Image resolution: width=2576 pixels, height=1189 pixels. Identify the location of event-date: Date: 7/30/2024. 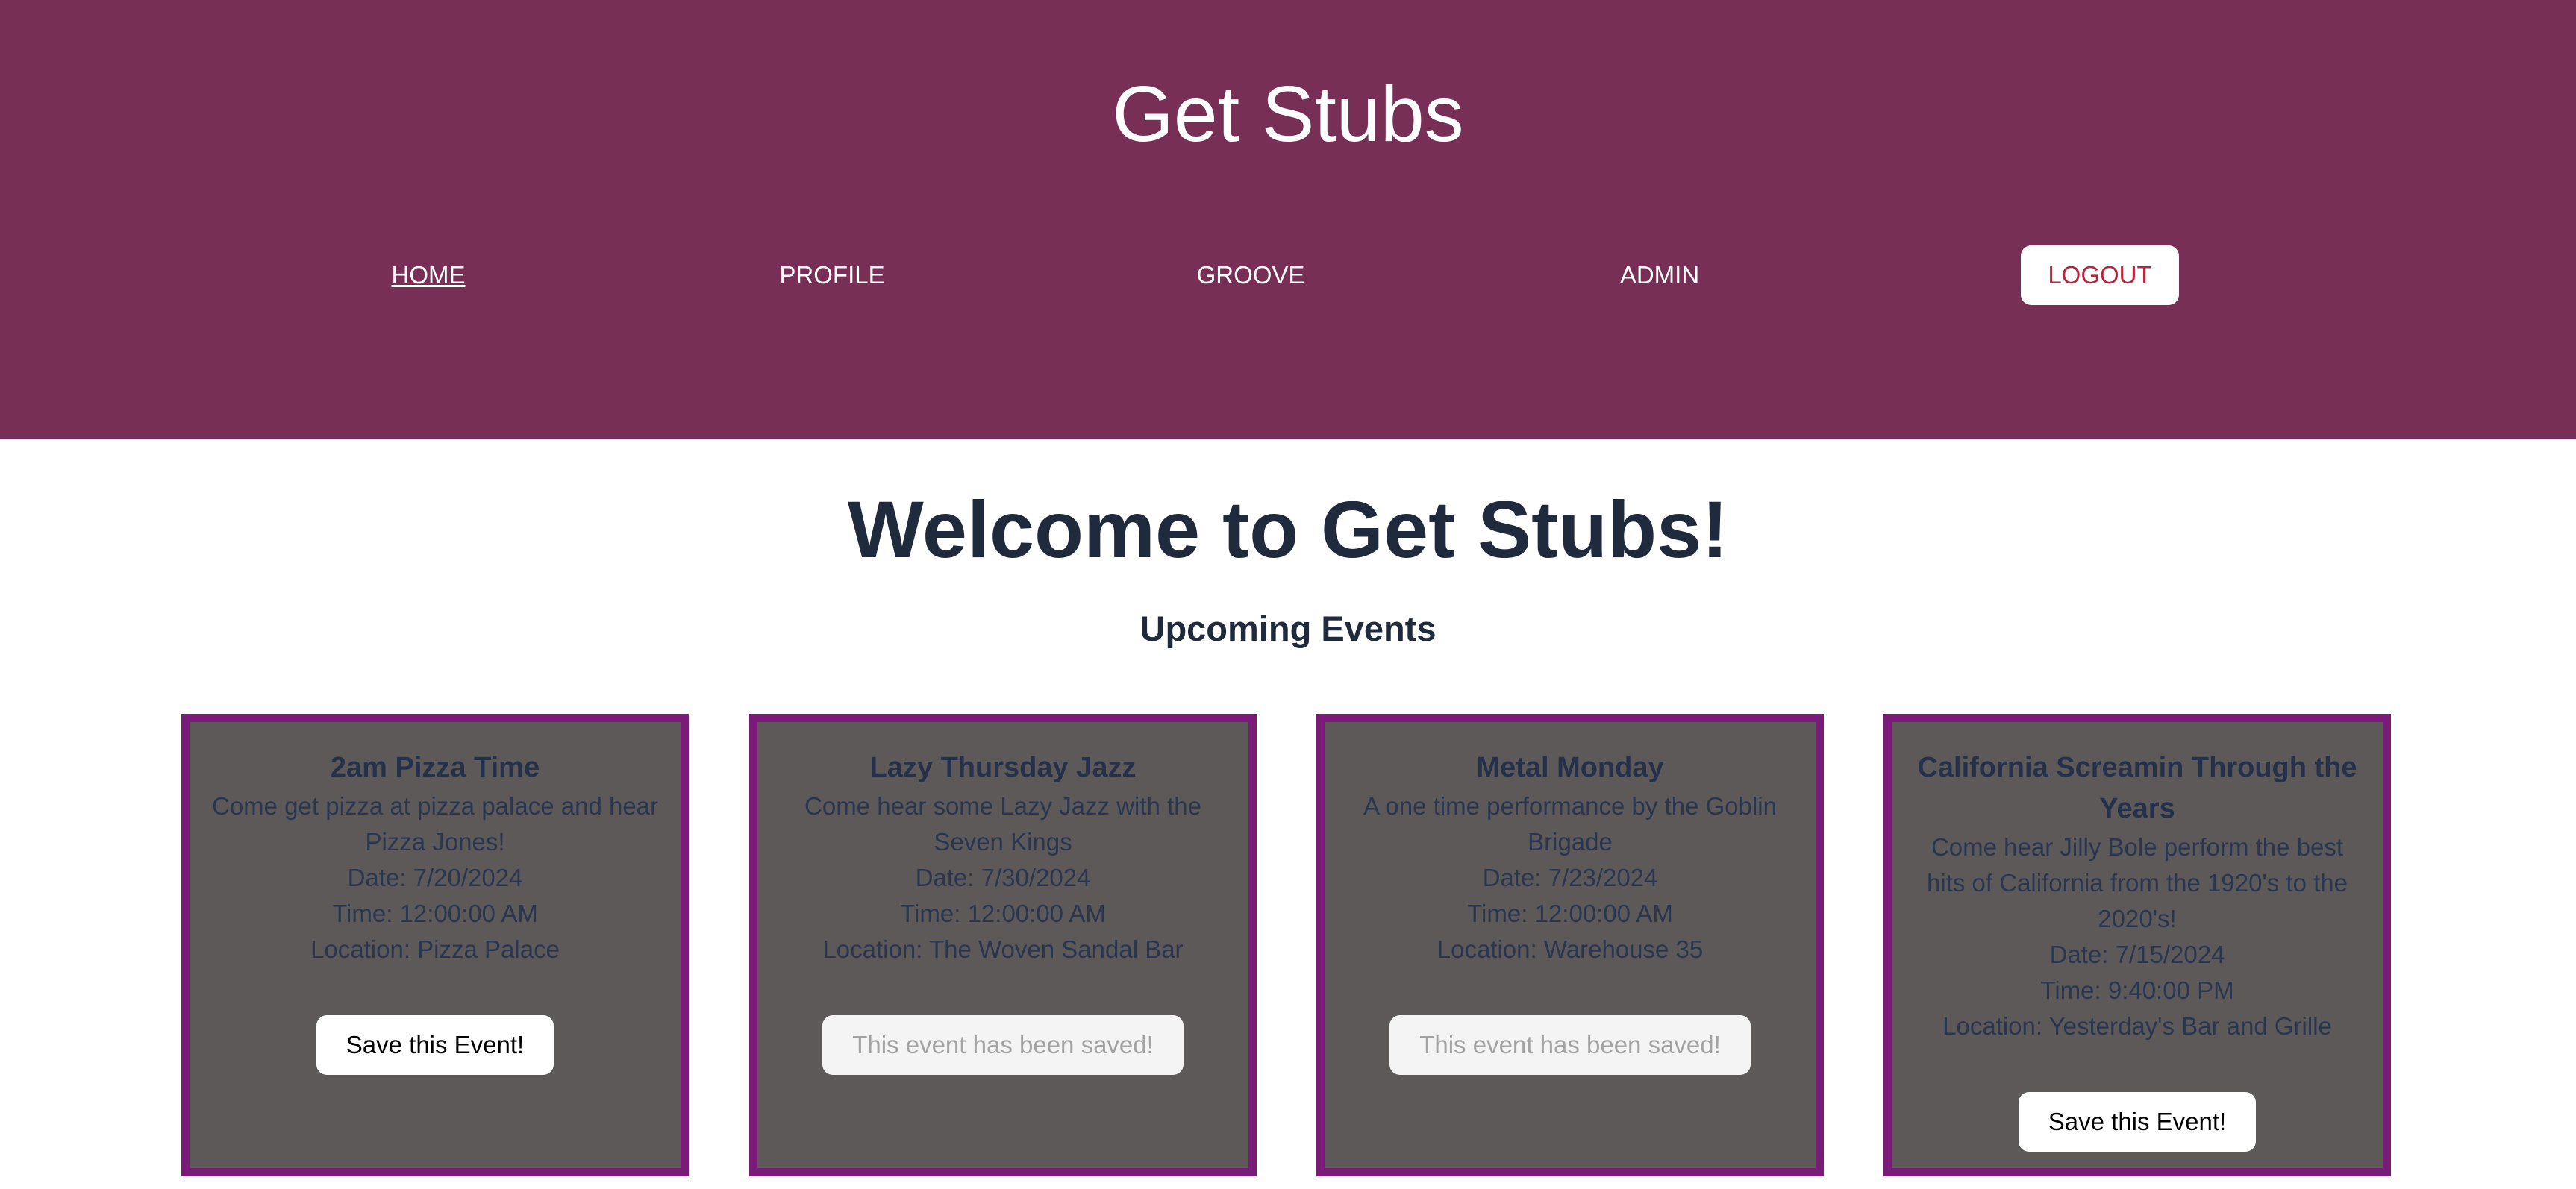
(1003, 877).